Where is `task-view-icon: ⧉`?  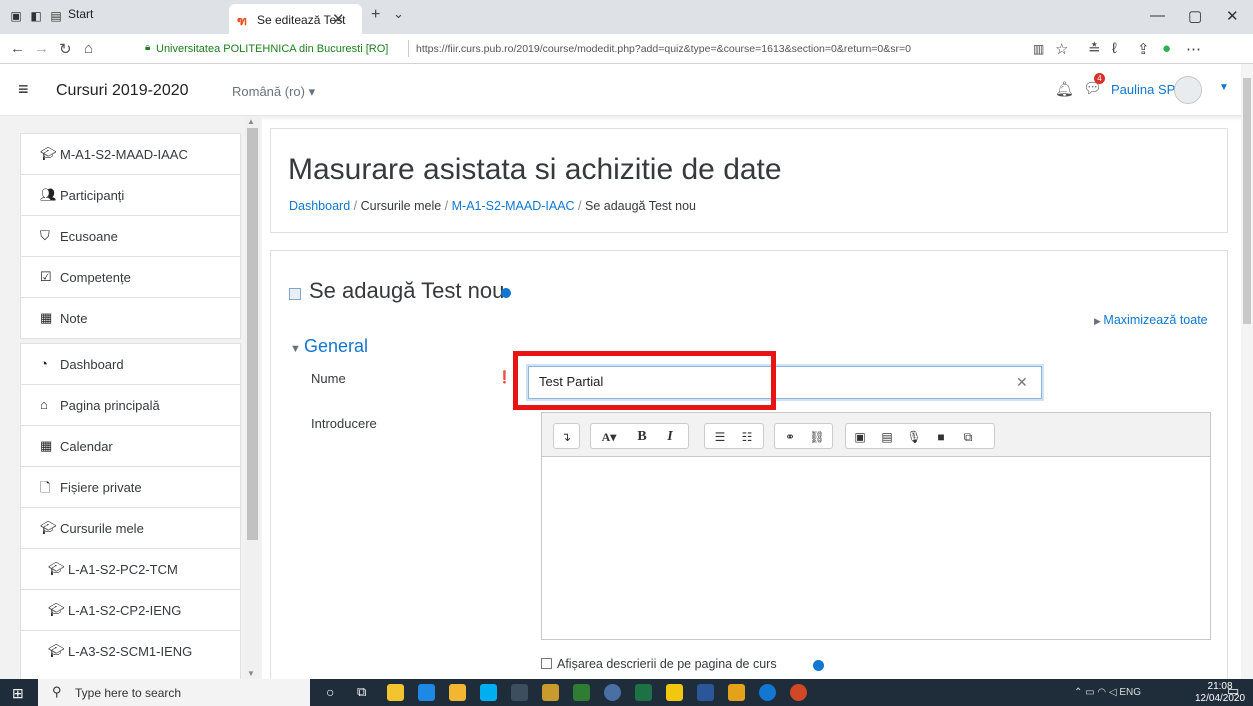
task-view-icon: ⧉ is located at coordinates (361, 692).